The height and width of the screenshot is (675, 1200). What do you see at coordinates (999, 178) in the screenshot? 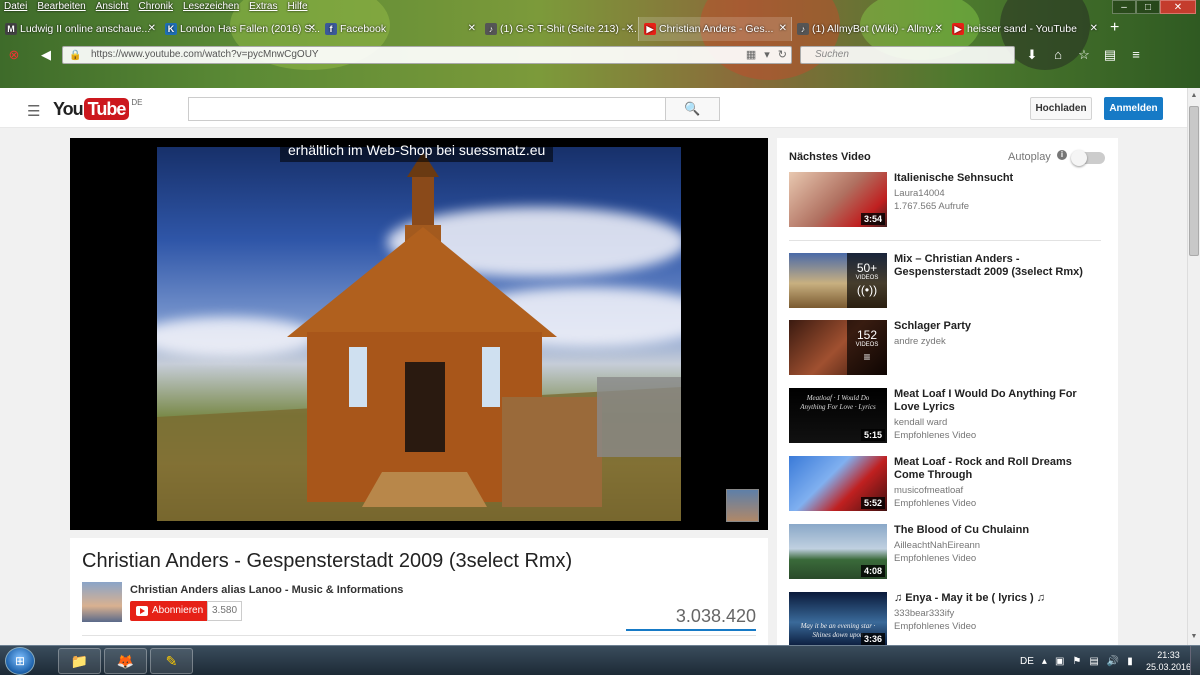
I see `video-item-title: Italienische Sehnsucht` at bounding box center [999, 178].